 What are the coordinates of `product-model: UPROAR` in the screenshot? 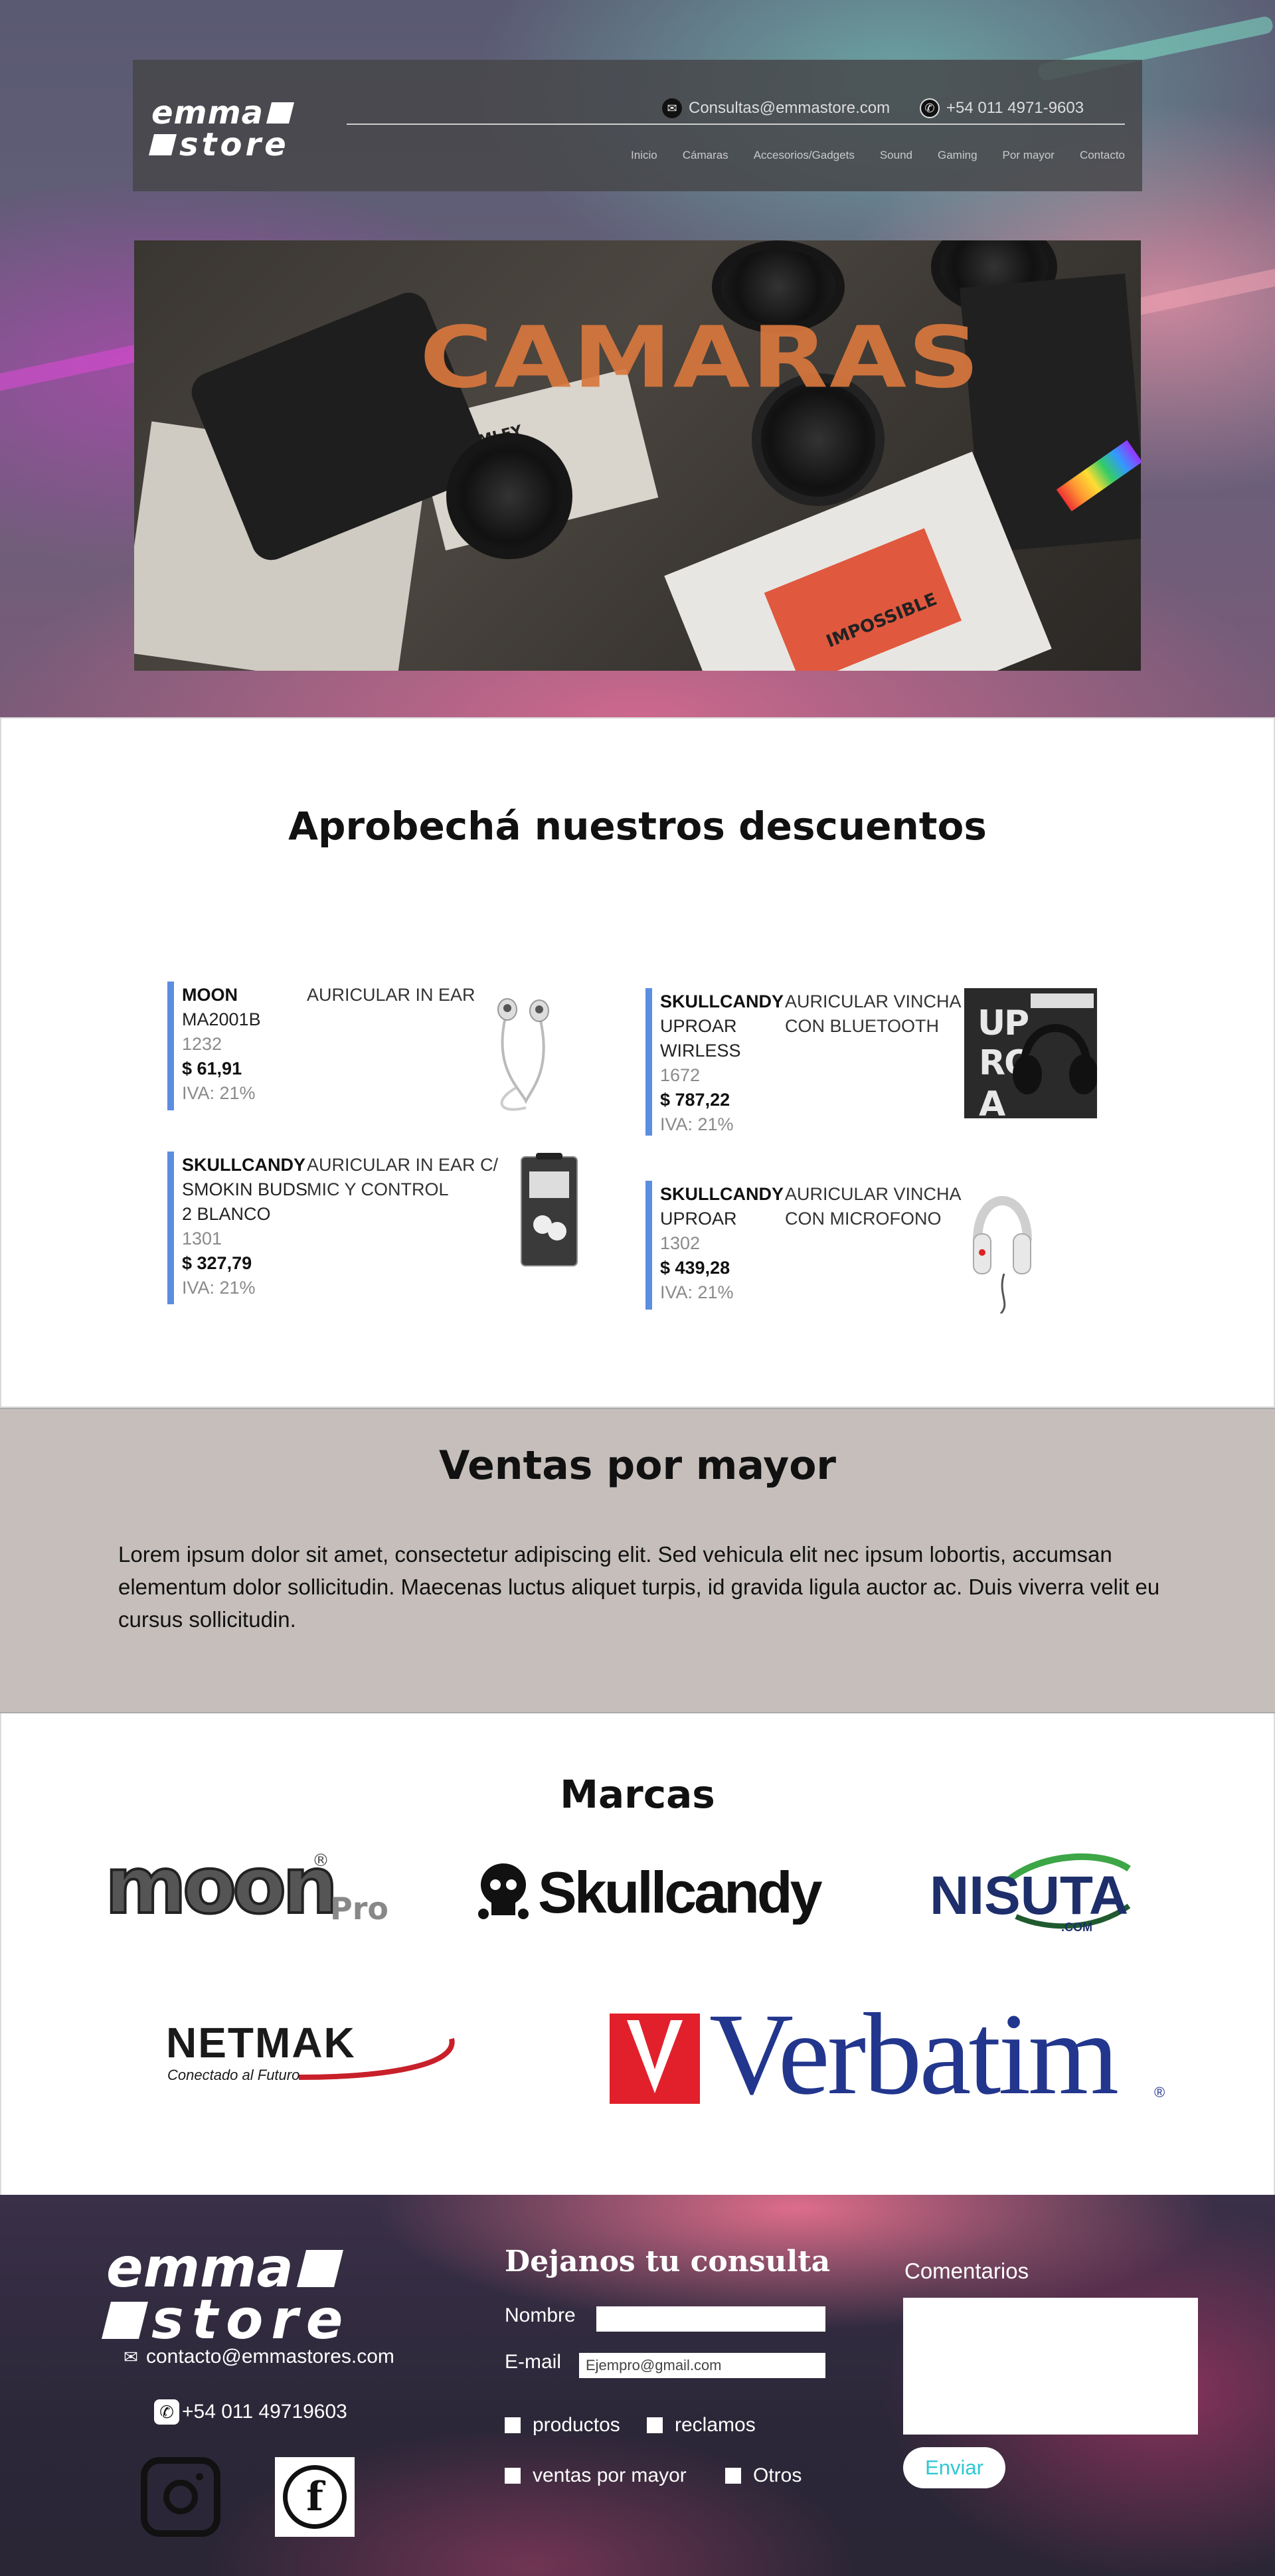 It's located at (698, 1219).